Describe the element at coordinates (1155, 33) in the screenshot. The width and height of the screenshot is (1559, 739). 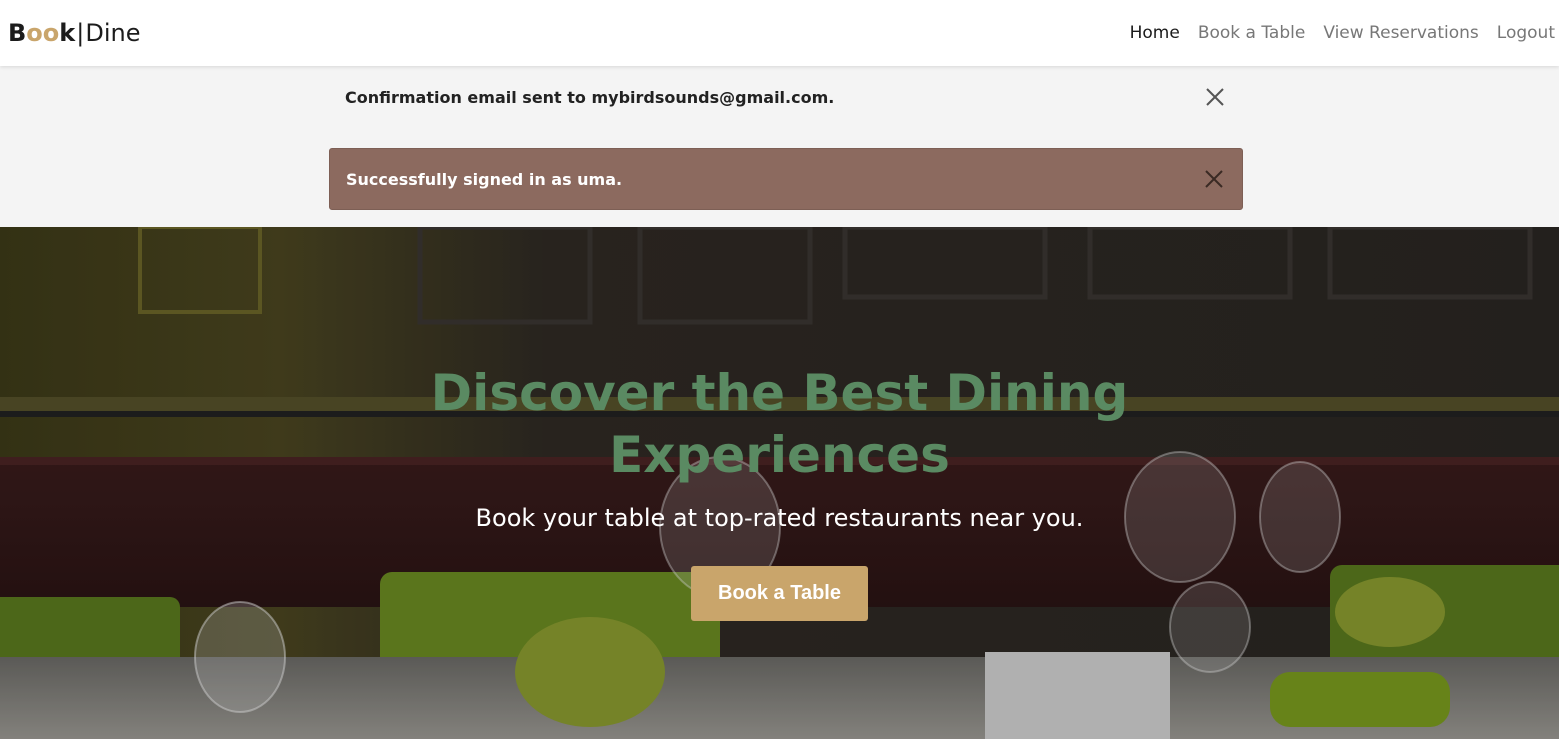
I see `nav-link-home: Home` at that location.